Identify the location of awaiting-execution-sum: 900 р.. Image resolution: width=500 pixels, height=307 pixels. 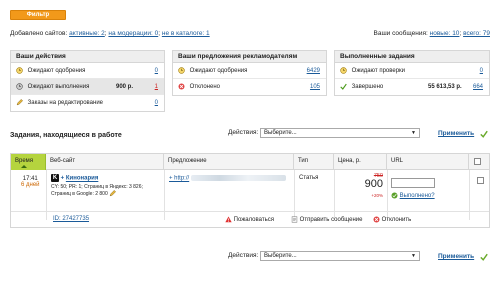
(125, 87).